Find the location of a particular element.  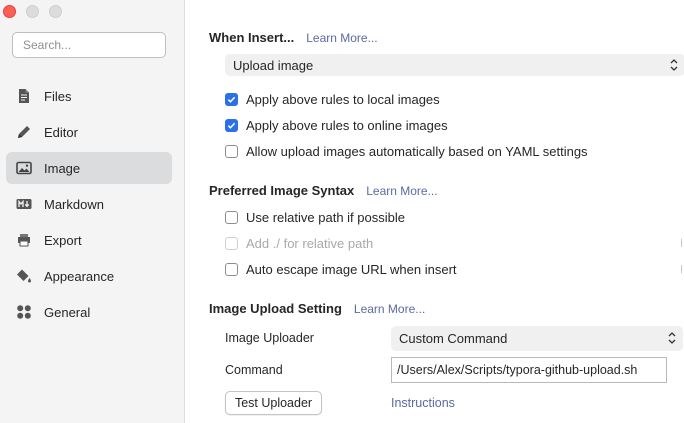

select-value: Upload image is located at coordinates (273, 65).